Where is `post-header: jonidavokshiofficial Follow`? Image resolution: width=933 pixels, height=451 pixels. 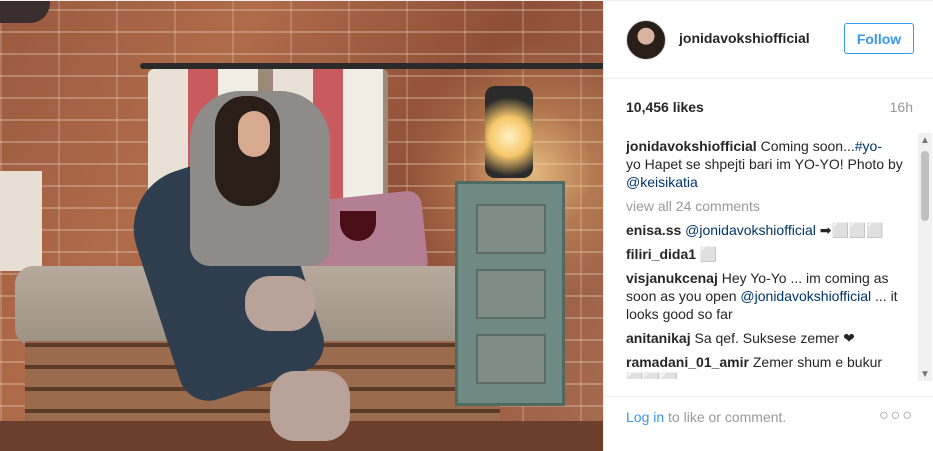
post-header: jonidavokshiofficial Follow is located at coordinates (768, 40).